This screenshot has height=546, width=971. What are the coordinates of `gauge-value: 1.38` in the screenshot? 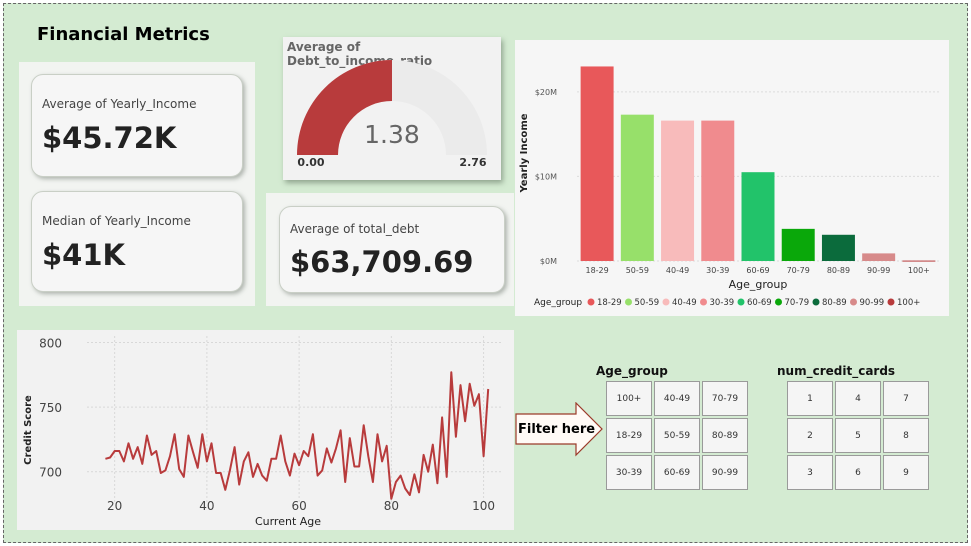 It's located at (392, 134).